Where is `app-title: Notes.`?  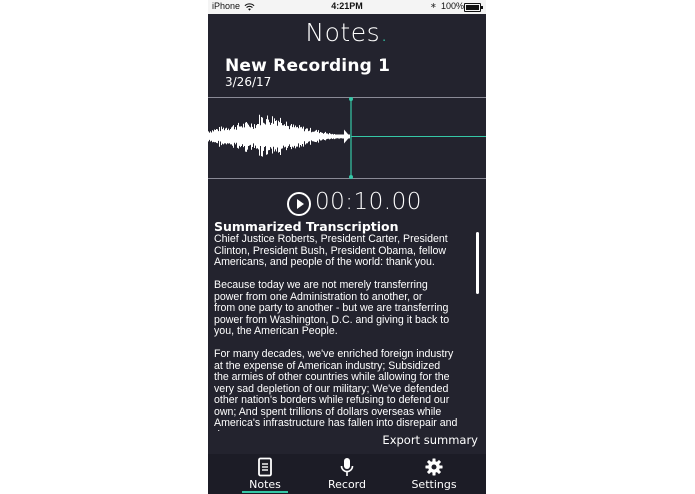 app-title: Notes. is located at coordinates (347, 32).